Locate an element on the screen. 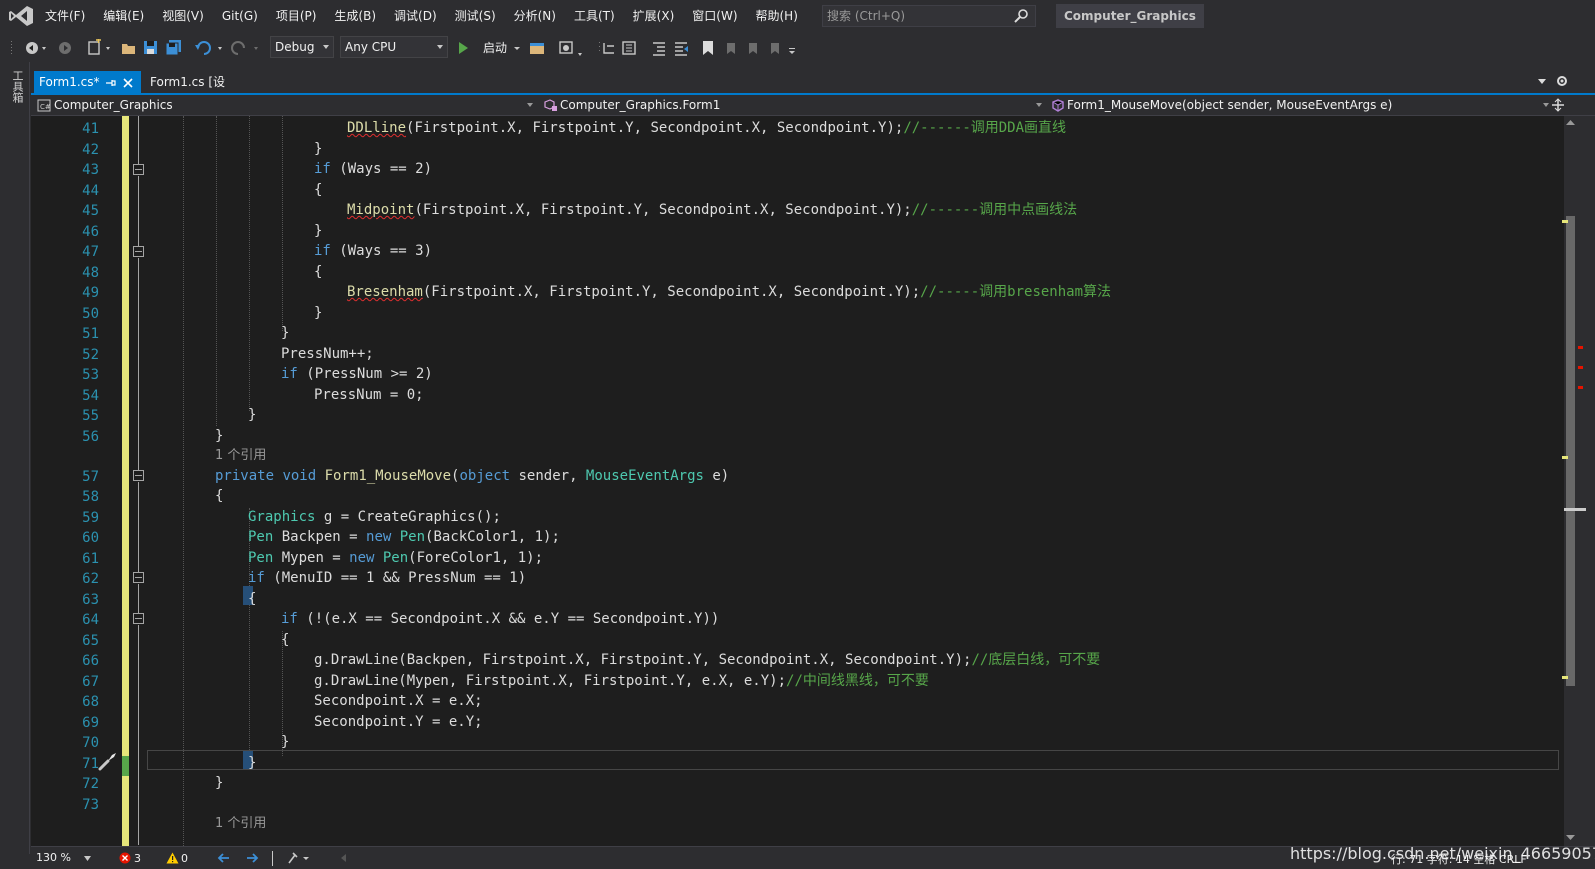 The height and width of the screenshot is (869, 1595). previous-bookmark-icon is located at coordinates (730, 48).